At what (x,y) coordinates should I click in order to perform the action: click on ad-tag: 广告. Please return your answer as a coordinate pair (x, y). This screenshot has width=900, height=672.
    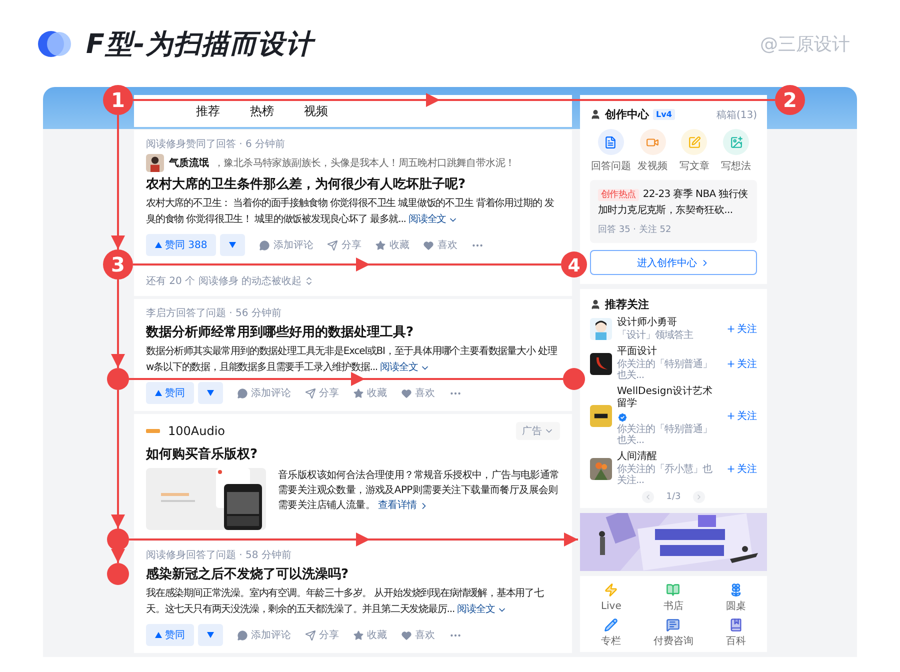
    Looking at the image, I should click on (538, 431).